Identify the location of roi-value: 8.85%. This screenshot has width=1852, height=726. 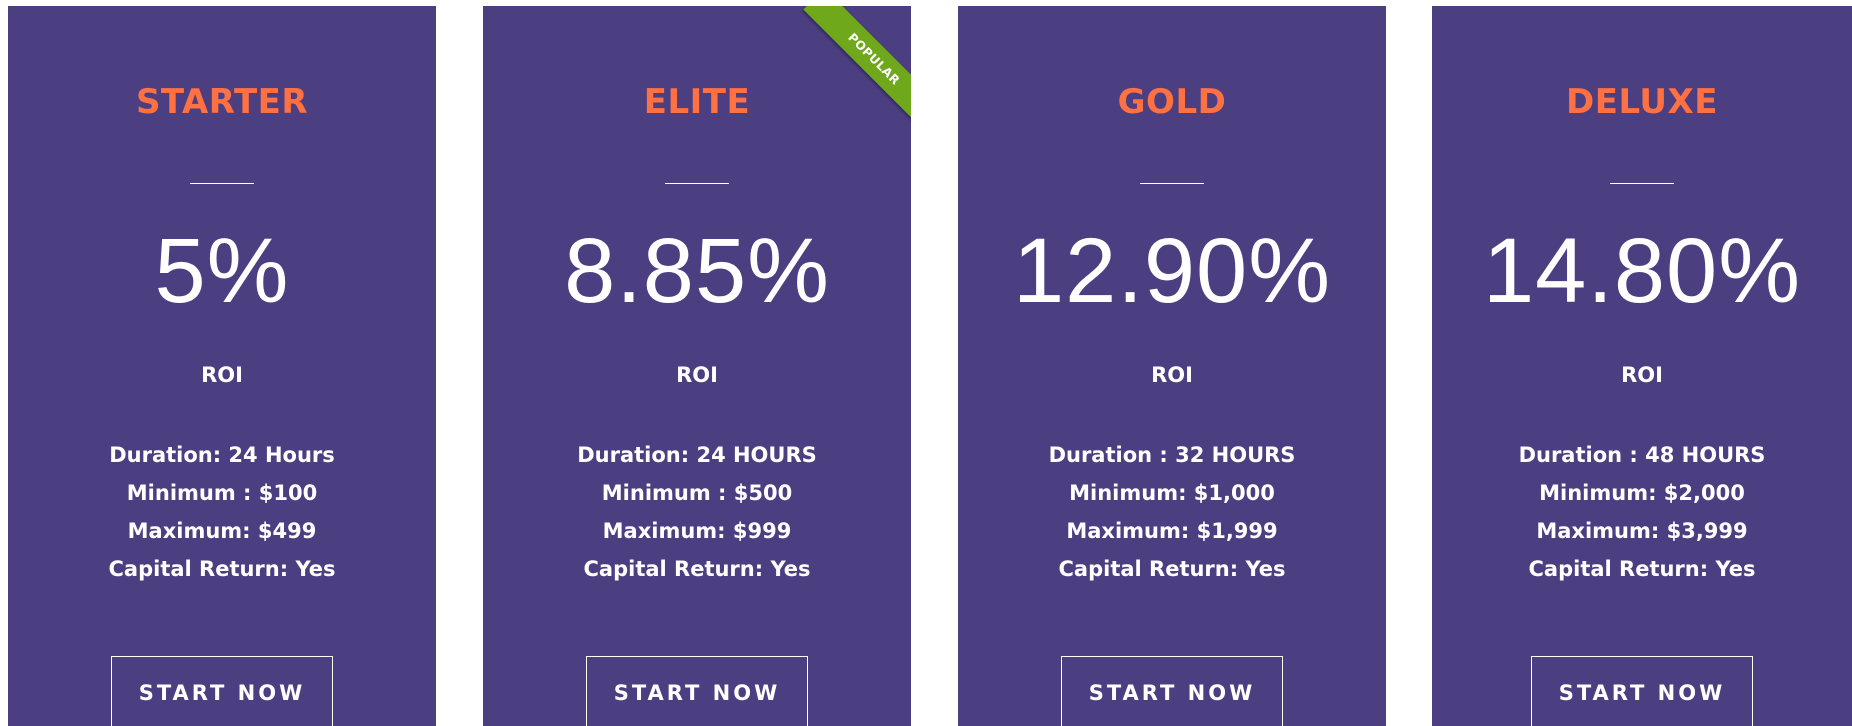
(697, 271).